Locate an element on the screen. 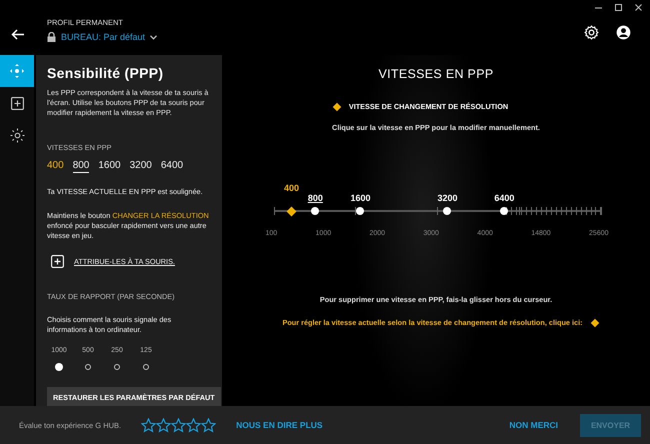  dpi-speed-option: 3200 is located at coordinates (141, 166).